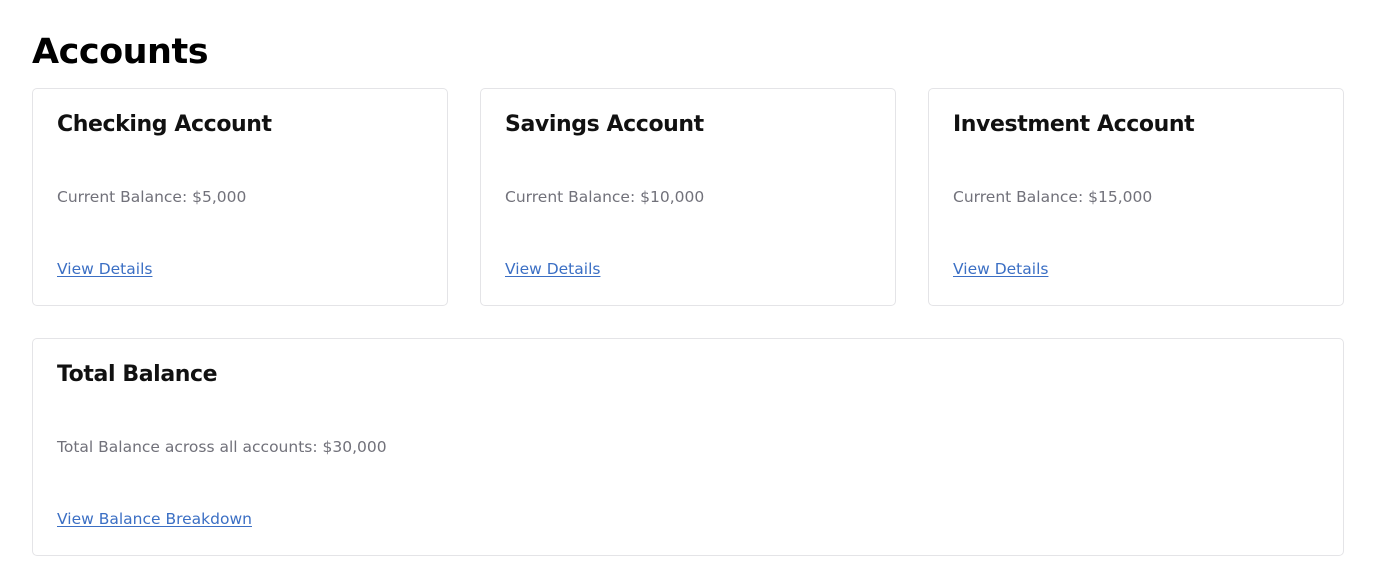  Describe the element at coordinates (120, 52) in the screenshot. I see `page-title: Accounts` at that location.